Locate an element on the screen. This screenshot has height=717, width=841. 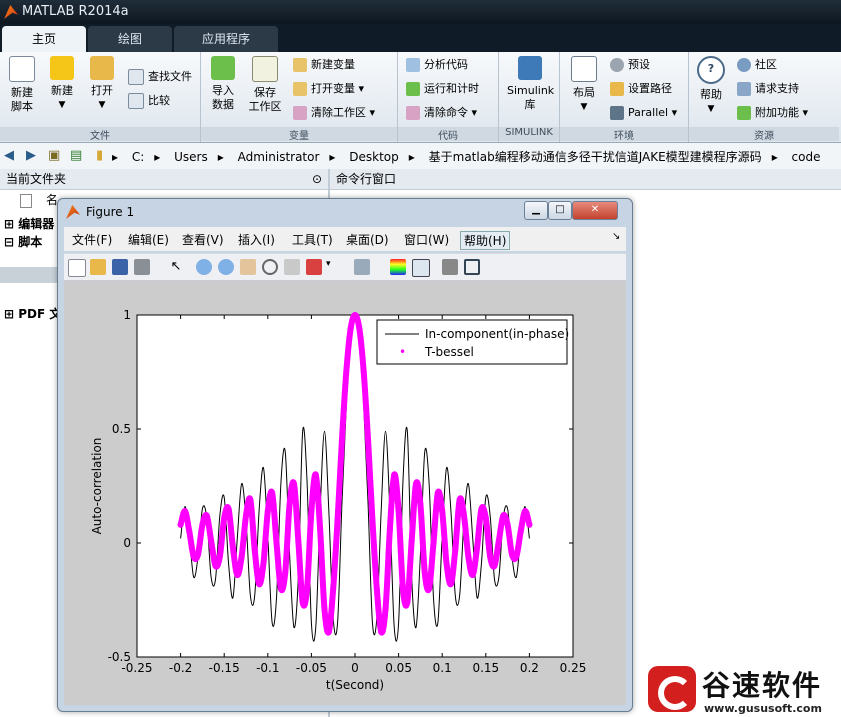
plus-icon is located at coordinates (62, 68).